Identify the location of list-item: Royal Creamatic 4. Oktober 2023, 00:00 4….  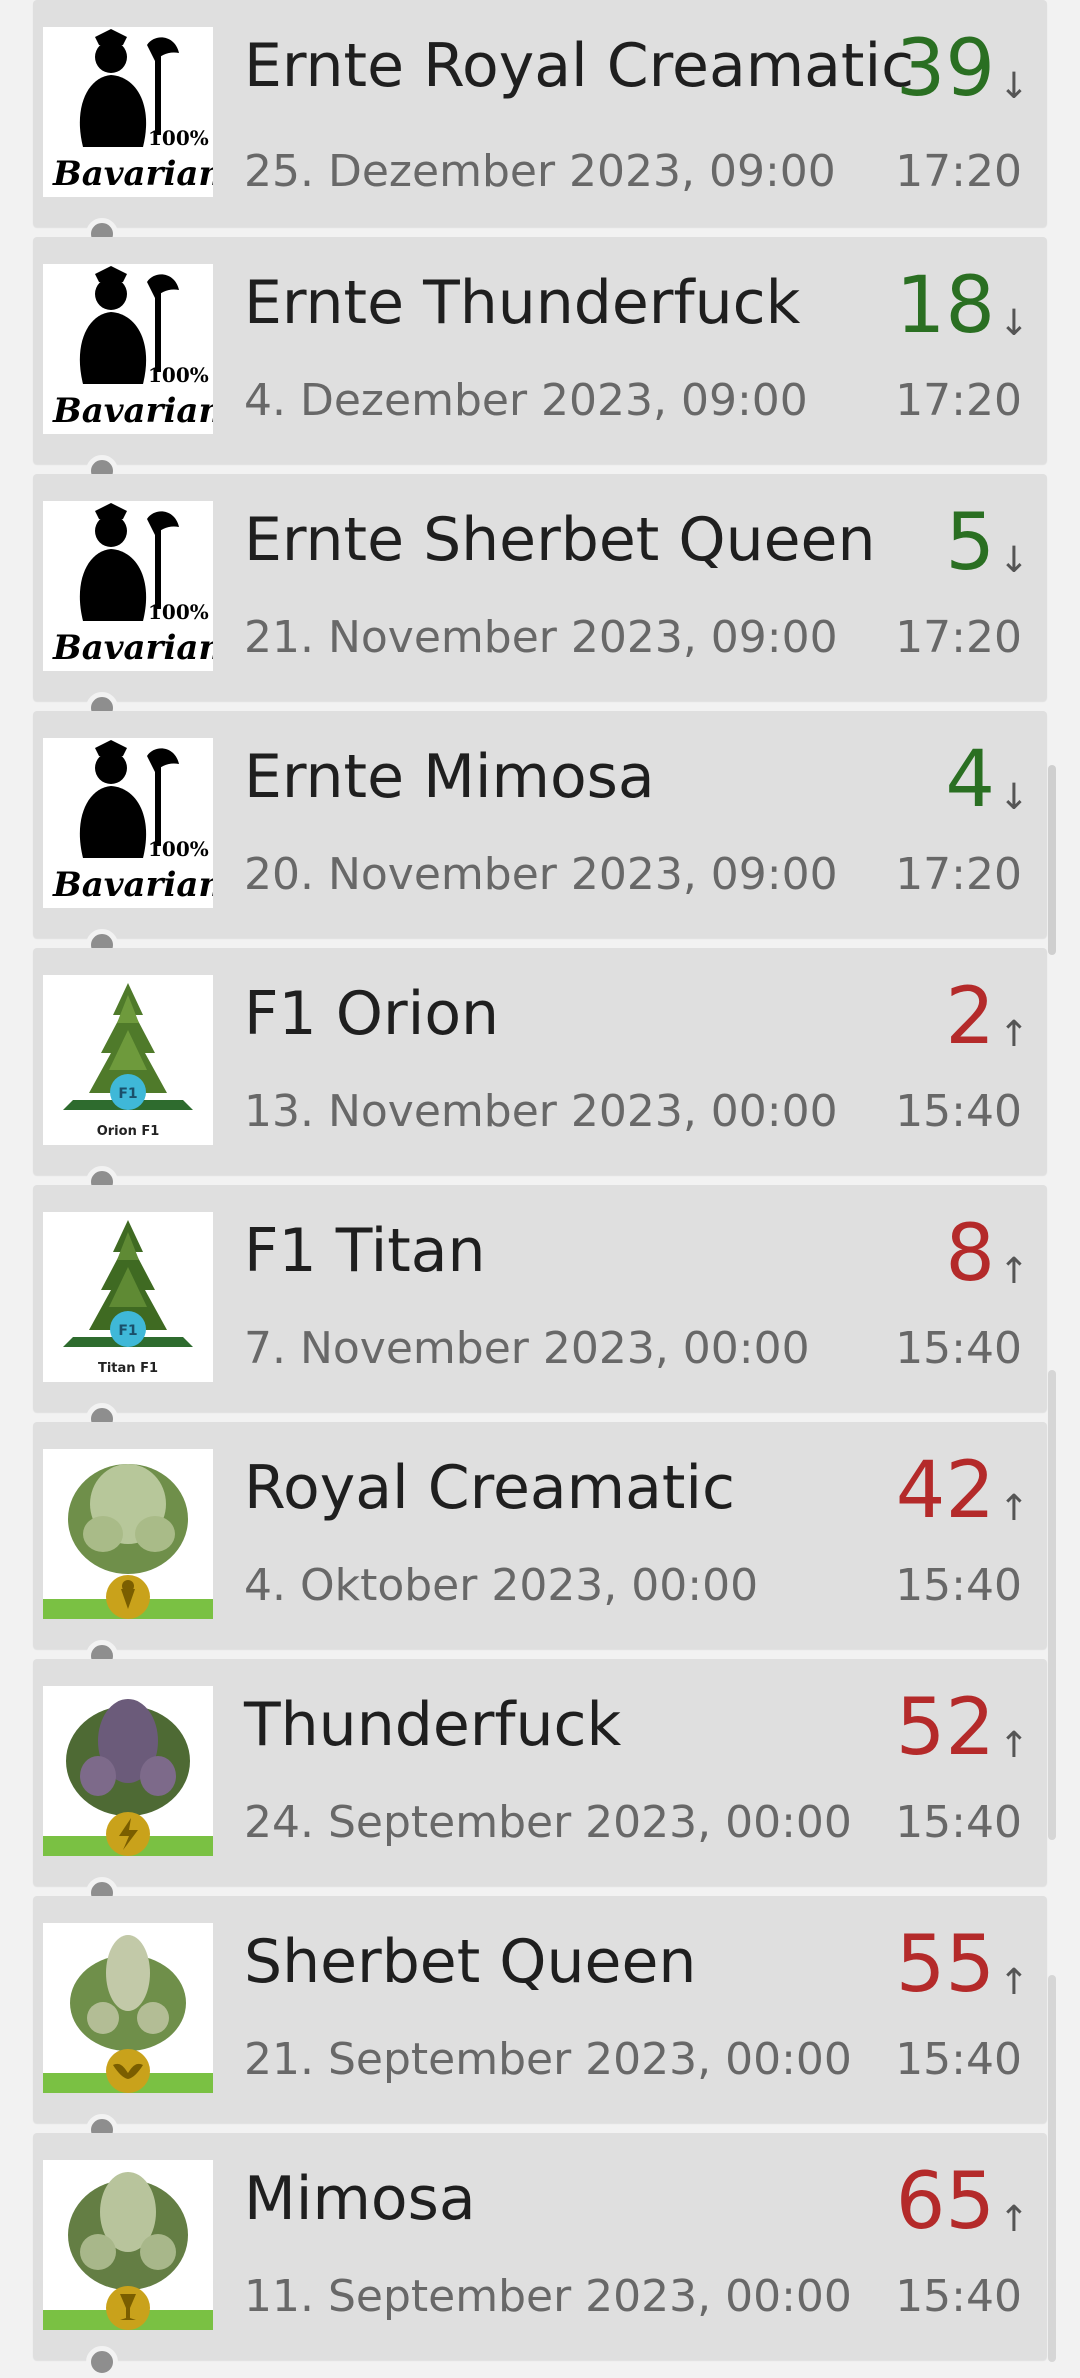
(540, 1535).